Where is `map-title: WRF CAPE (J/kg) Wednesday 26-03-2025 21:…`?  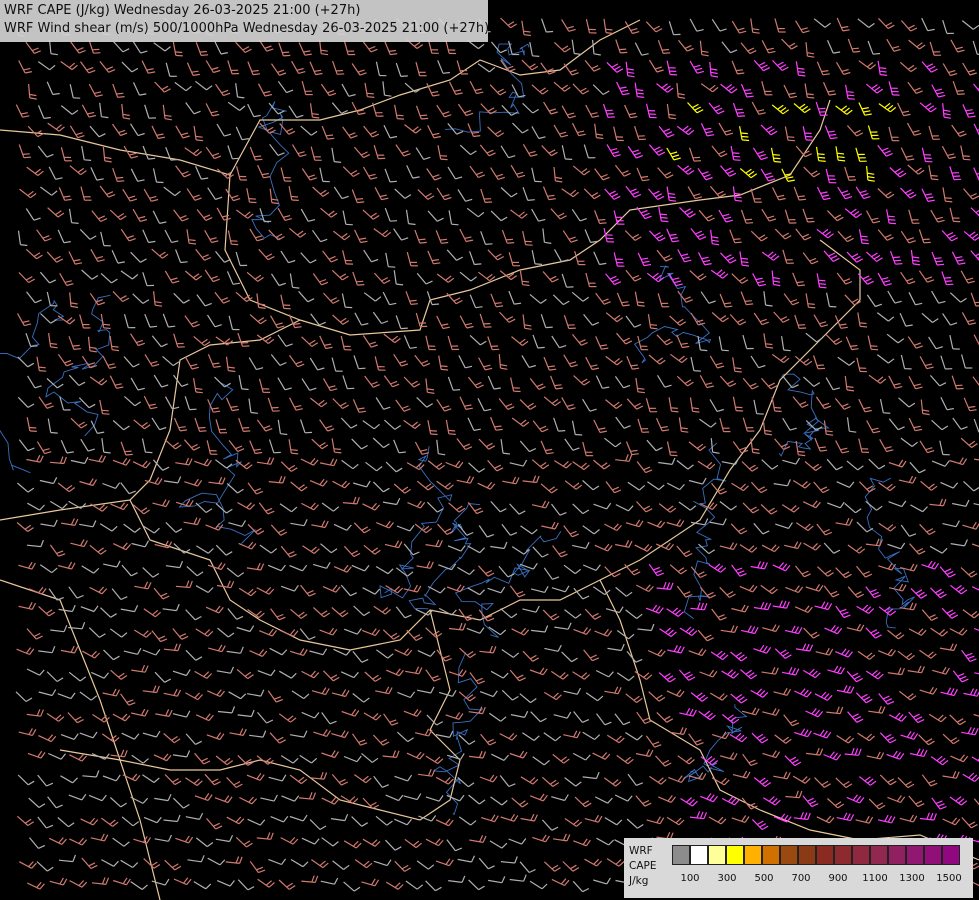
map-title: WRF CAPE (J/kg) Wednesday 26-03-2025 21:… is located at coordinates (245, 21).